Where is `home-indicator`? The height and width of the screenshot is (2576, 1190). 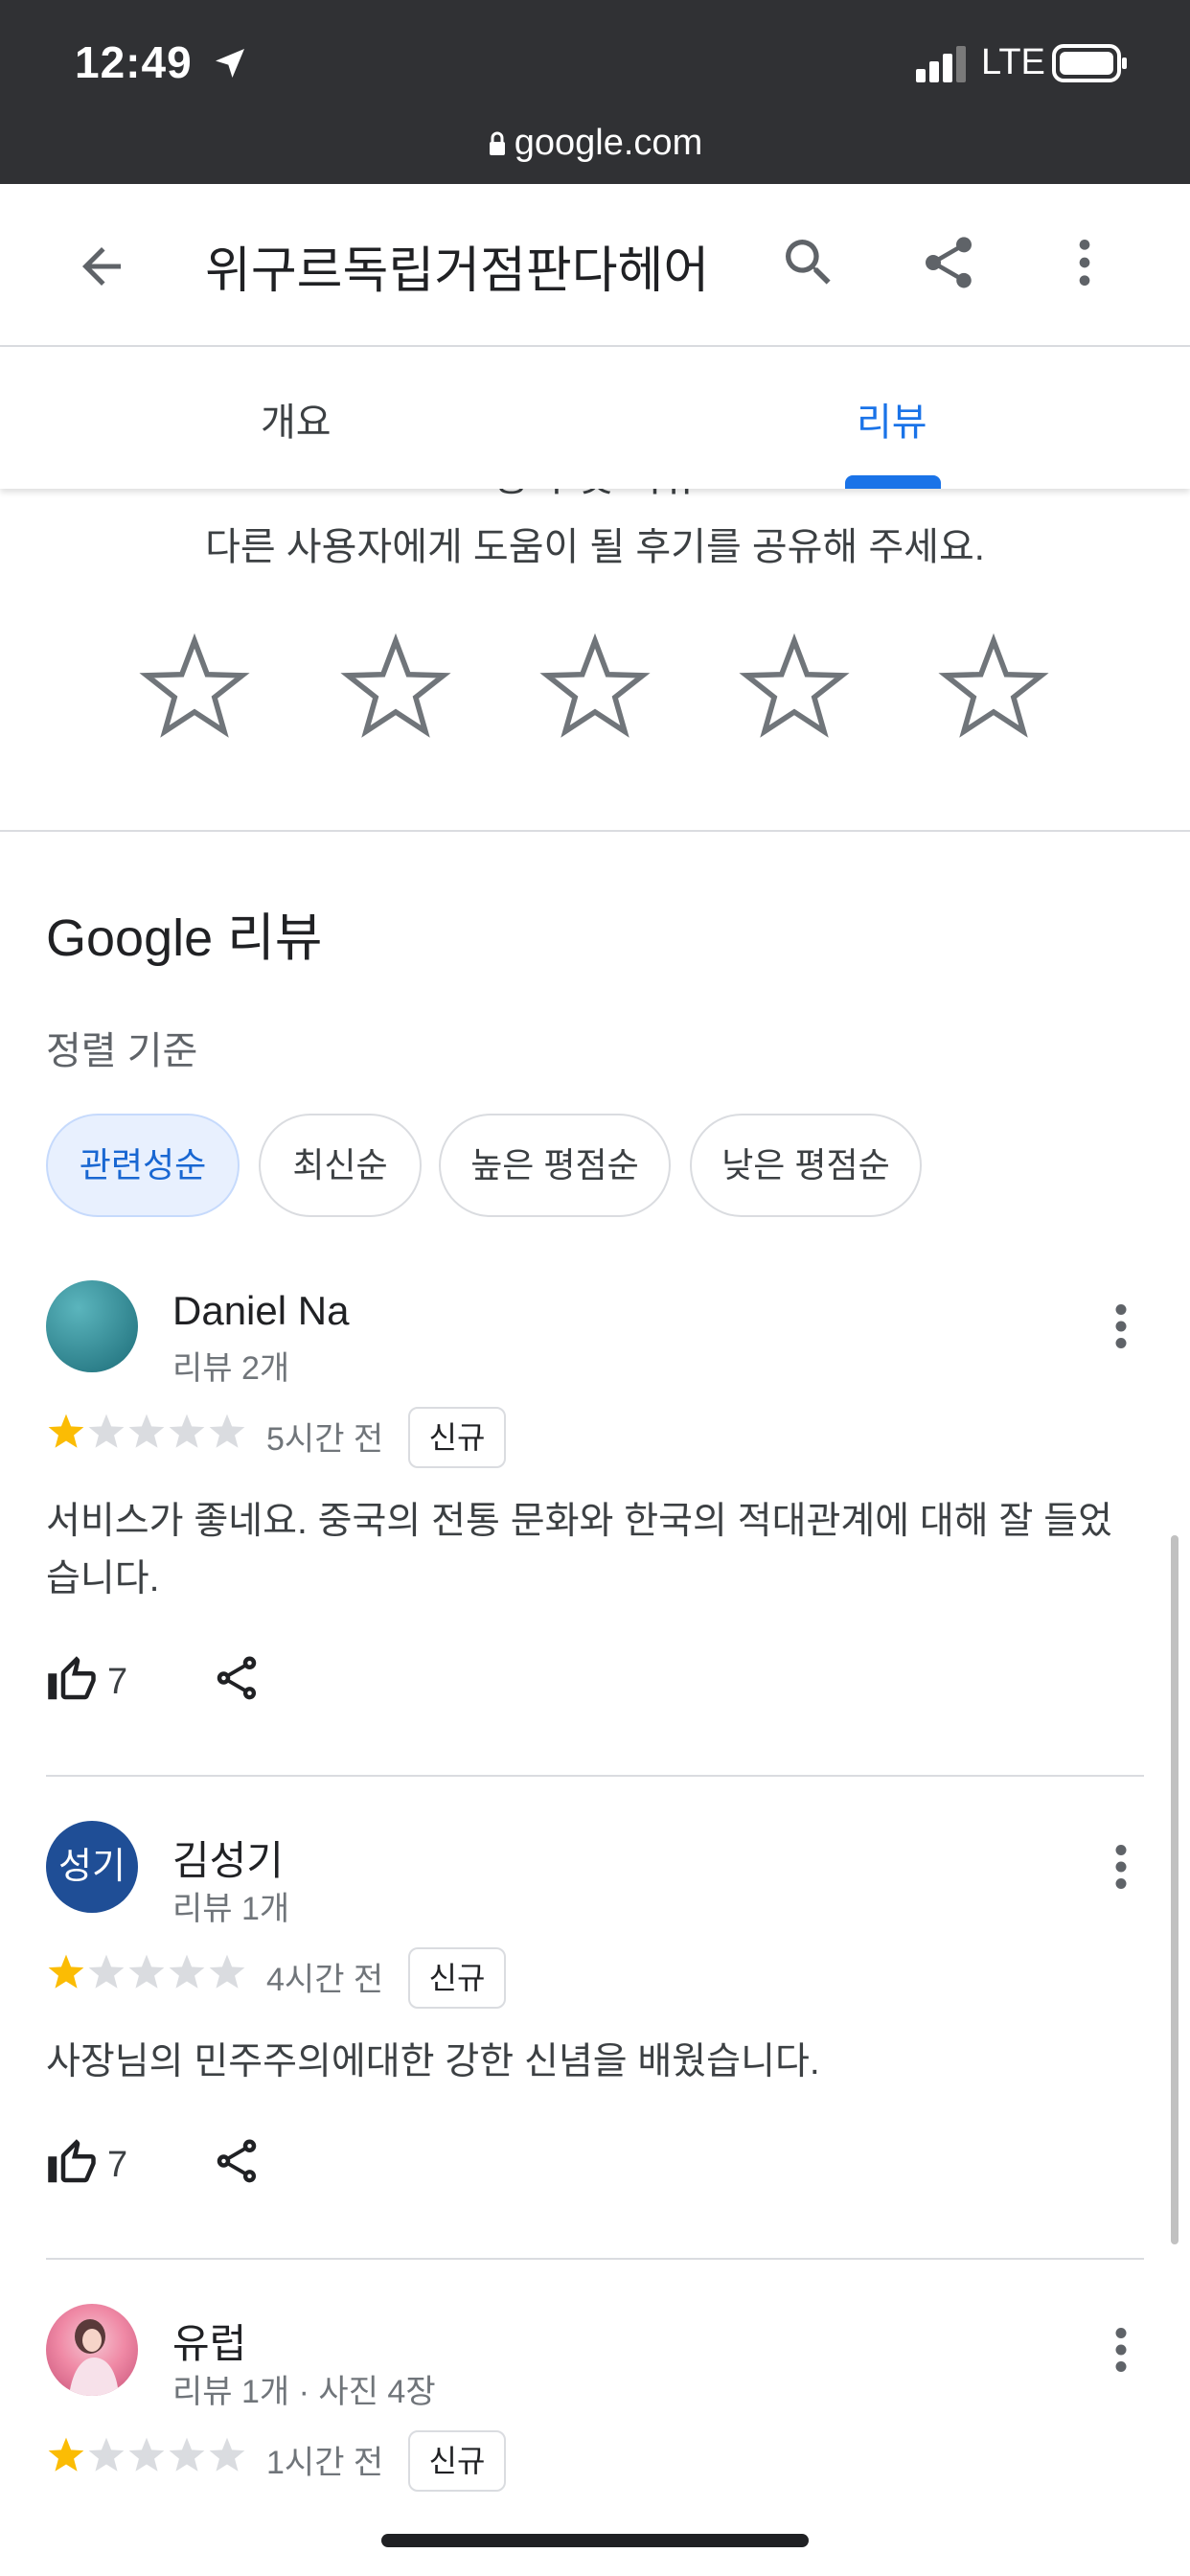
home-indicator is located at coordinates (595, 2540).